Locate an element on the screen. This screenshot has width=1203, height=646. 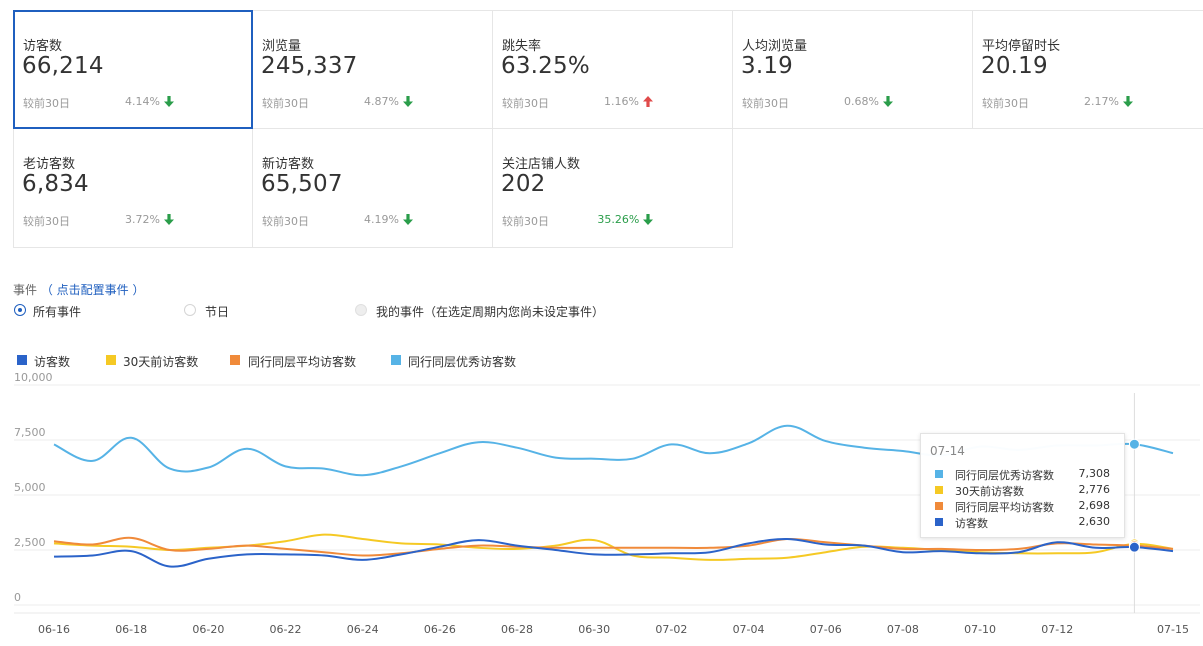
legend-label: 同行同层优秀访客数 is located at coordinates (462, 361).